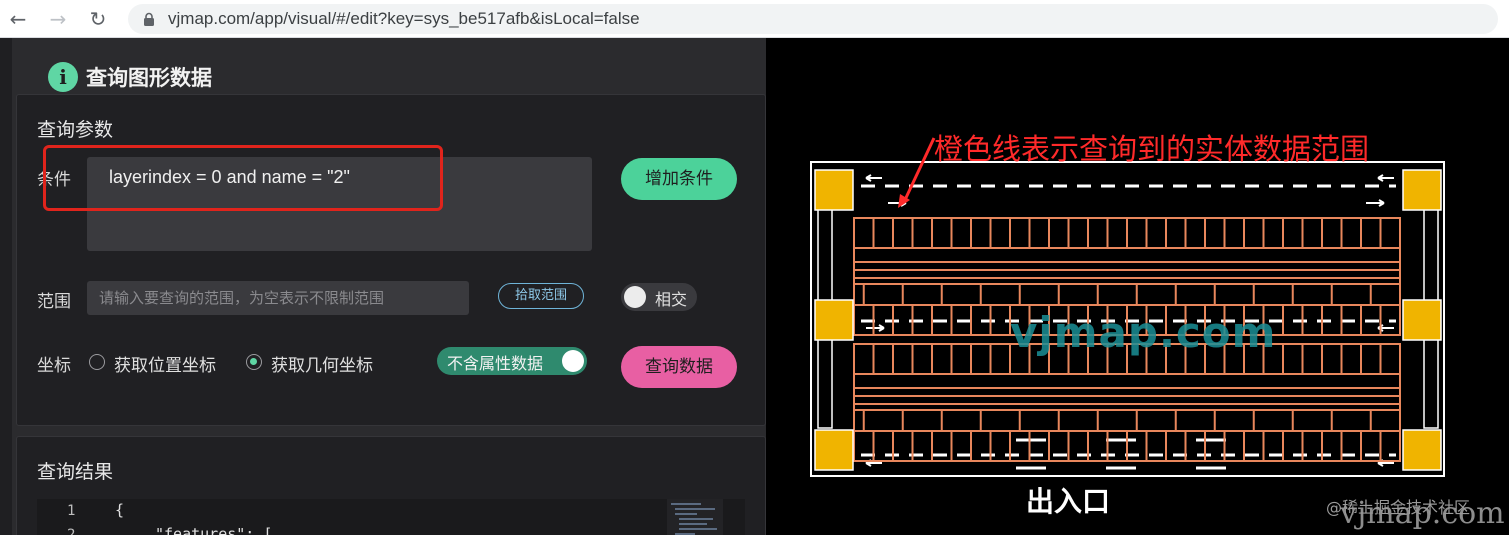  I want to click on radio-position-coords, so click(97, 362).